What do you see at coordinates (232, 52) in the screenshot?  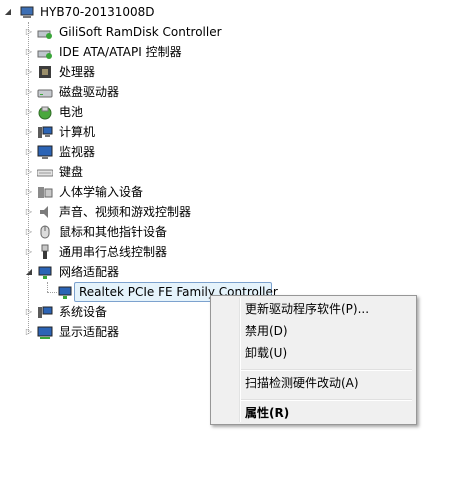 I see `tree-item-ide: ▷ IDE ATA/ATAPI 控制器` at bounding box center [232, 52].